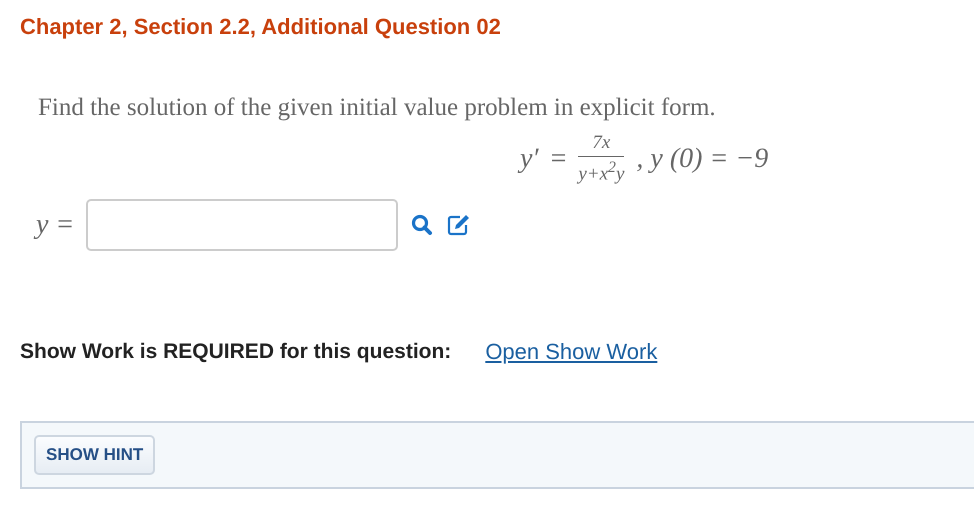 This screenshot has height=510, width=974. What do you see at coordinates (571, 352) in the screenshot?
I see `open-show-work-link: Open Show Work` at bounding box center [571, 352].